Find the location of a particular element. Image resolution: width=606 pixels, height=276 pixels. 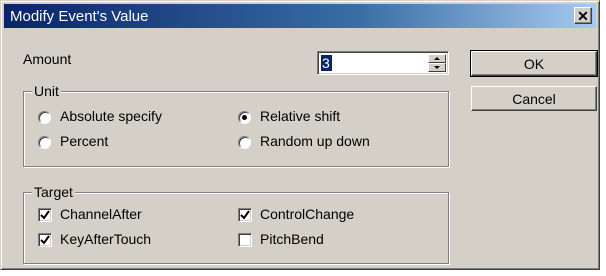

radio-absolute-specify-label: Absolute specify is located at coordinates (111, 116).